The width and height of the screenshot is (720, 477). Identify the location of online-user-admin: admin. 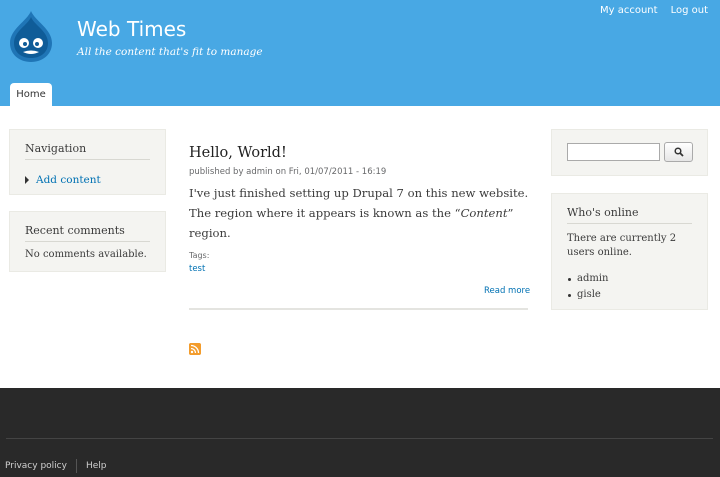
(629, 279).